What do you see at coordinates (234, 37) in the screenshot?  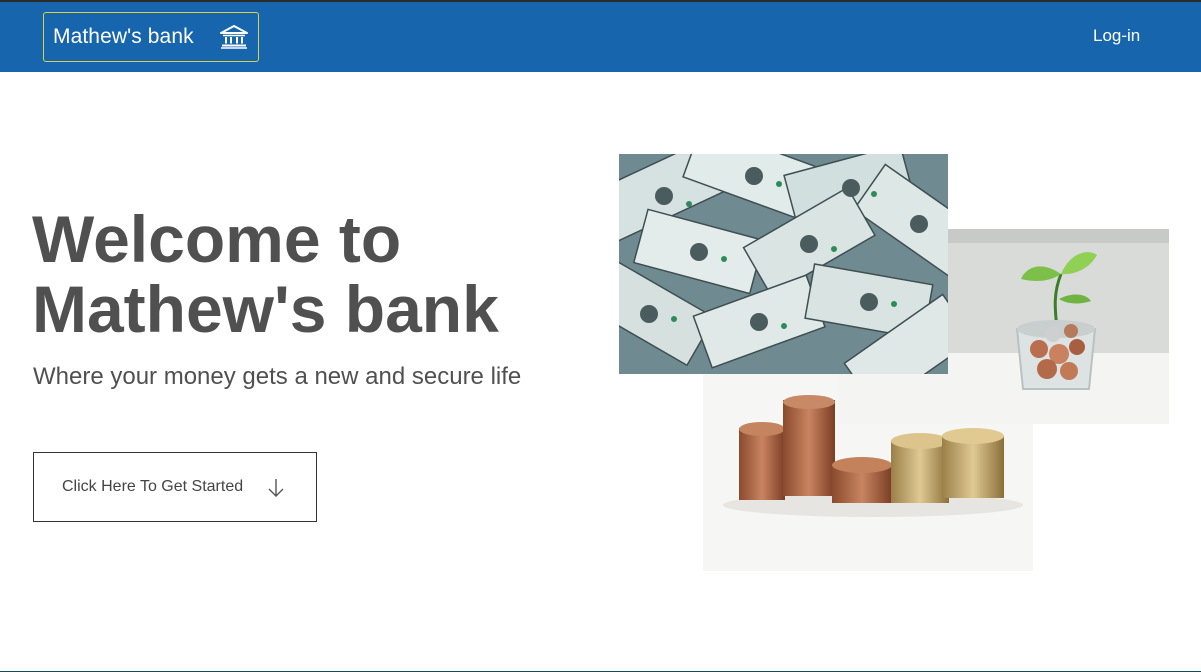 I see `bank-icon` at bounding box center [234, 37].